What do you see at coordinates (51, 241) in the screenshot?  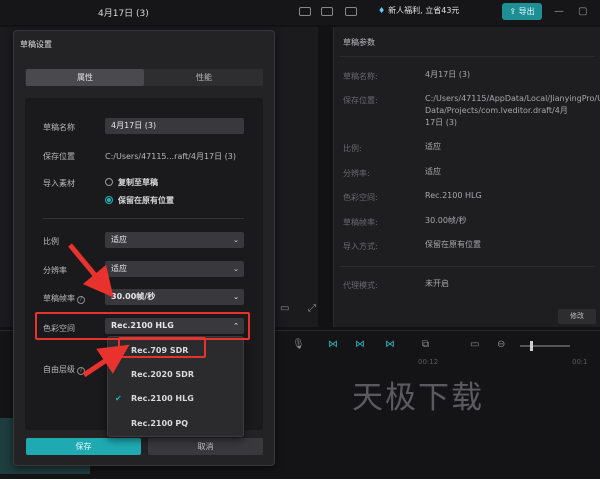 I see `ratio-label: 比例` at bounding box center [51, 241].